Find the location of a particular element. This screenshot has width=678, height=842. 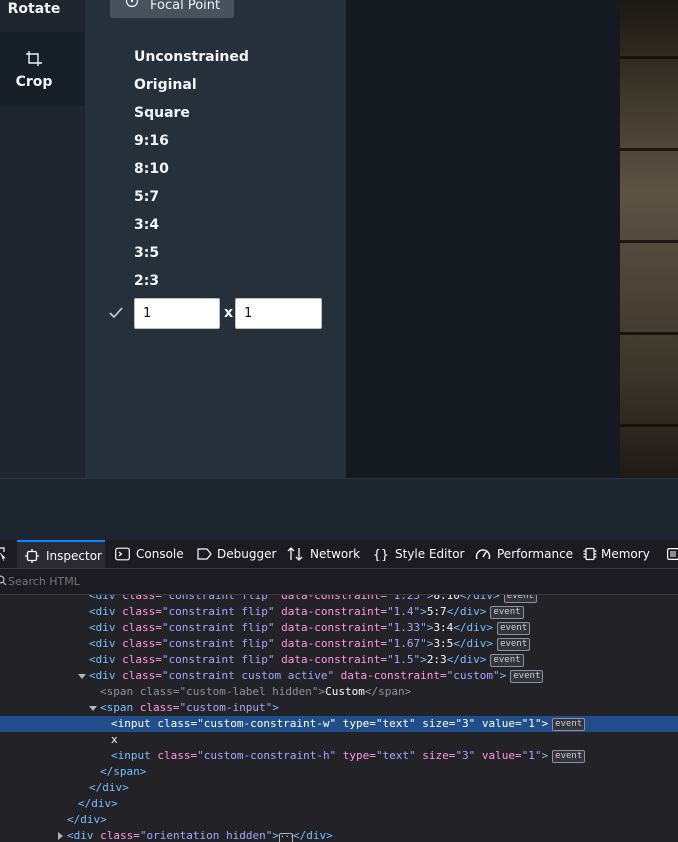

markup-line: </span> is located at coordinates (339, 772).